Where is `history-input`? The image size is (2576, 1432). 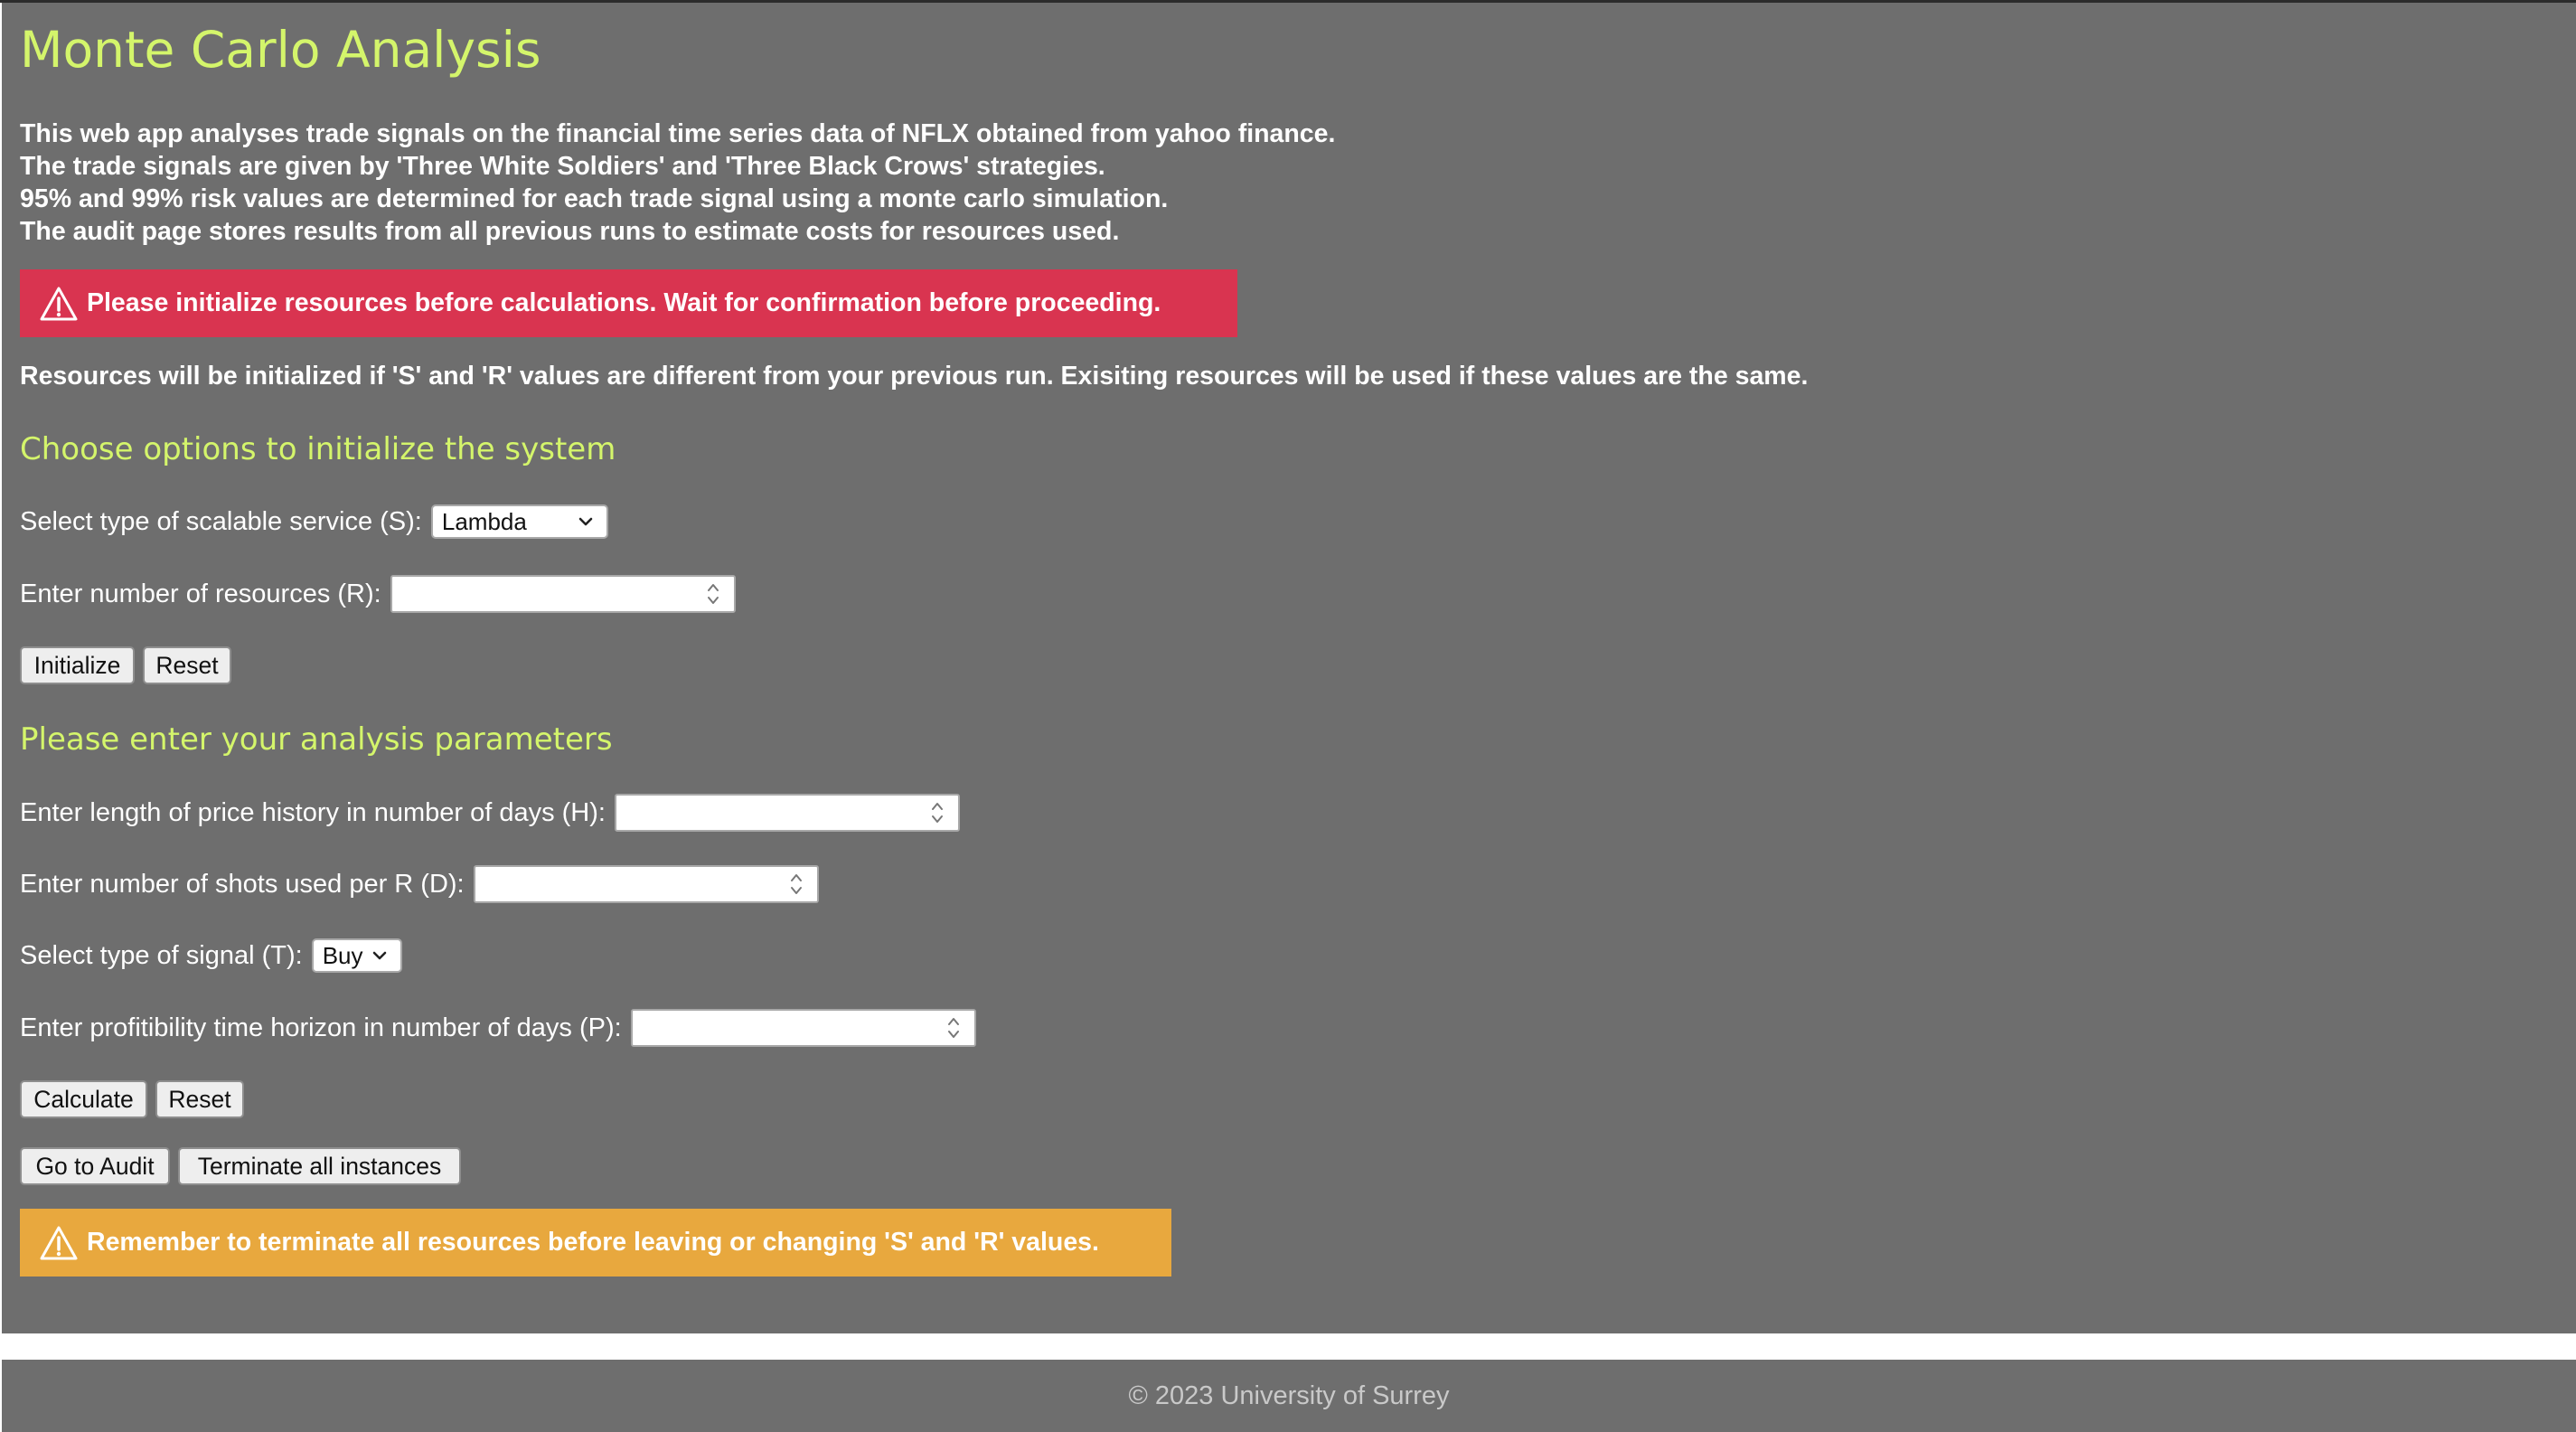 history-input is located at coordinates (787, 813).